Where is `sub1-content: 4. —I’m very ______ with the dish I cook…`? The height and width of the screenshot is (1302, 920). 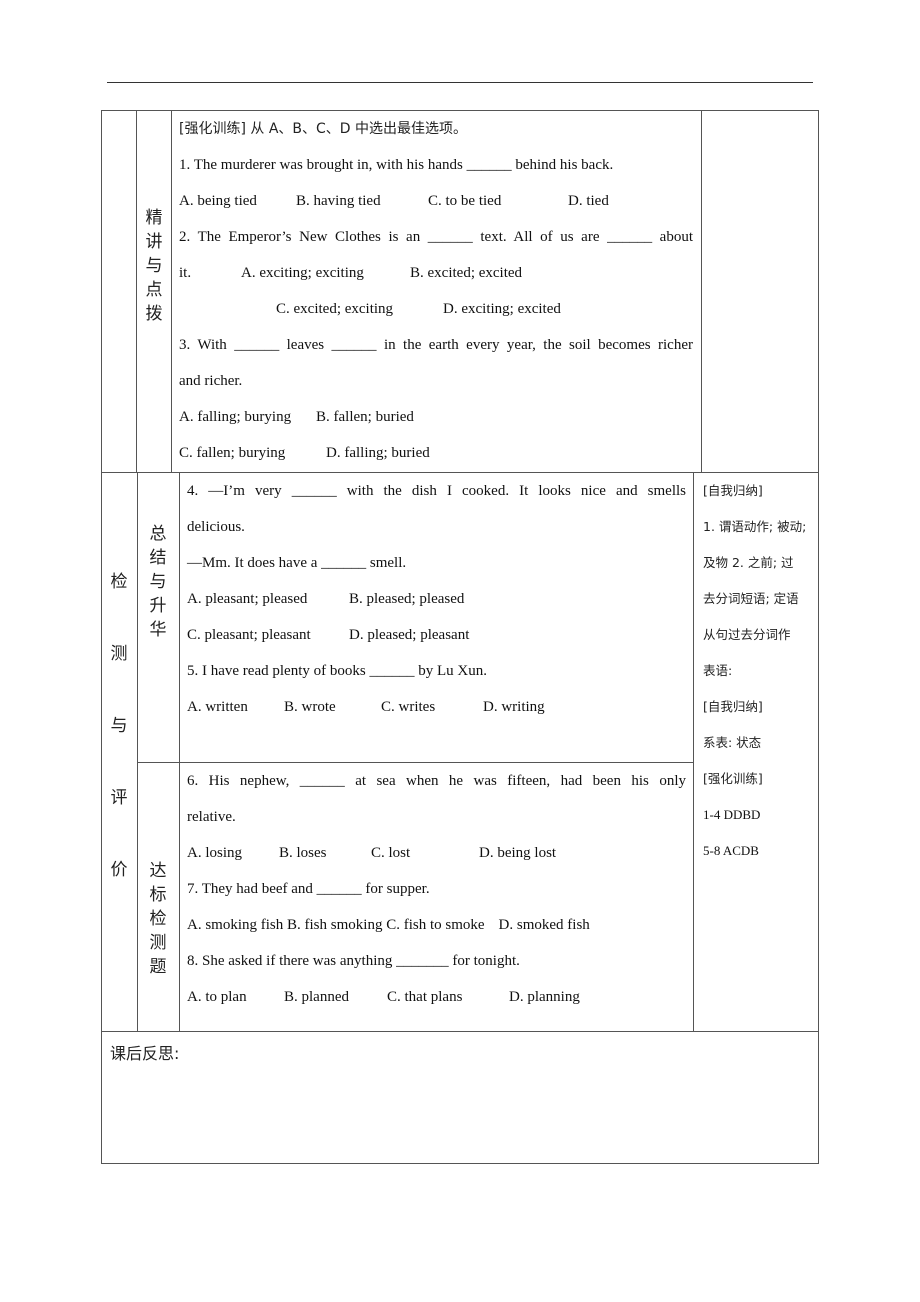
sub1-content: 4. —I’m very ______ with the dish I cook… is located at coordinates (436, 599).